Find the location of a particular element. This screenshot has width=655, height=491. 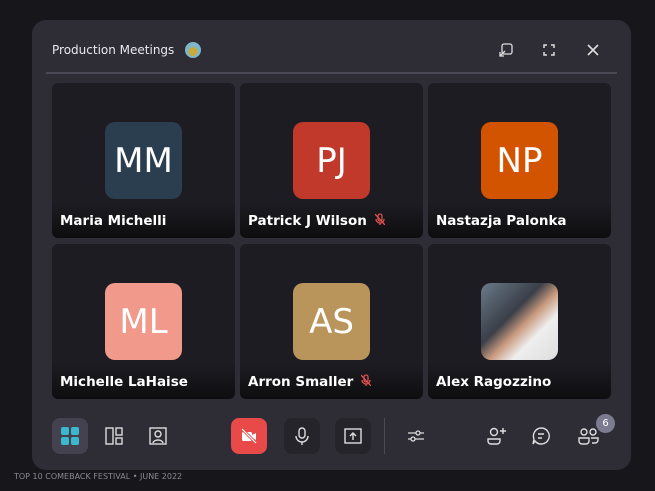

participant-avatar: NP is located at coordinates (519, 160).